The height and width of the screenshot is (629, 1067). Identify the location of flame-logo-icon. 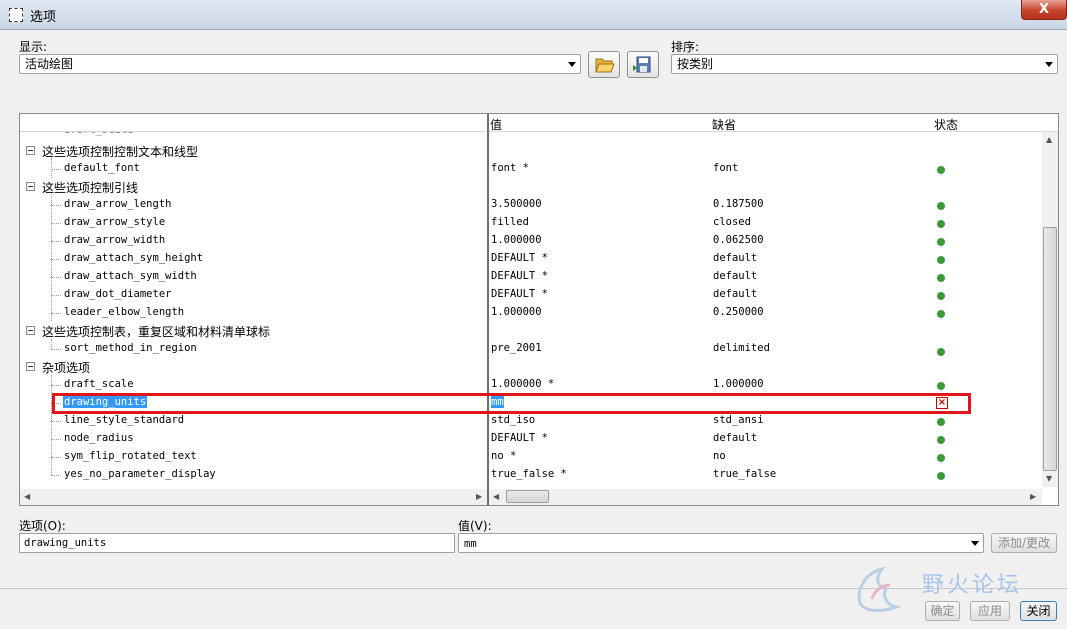
(879, 589).